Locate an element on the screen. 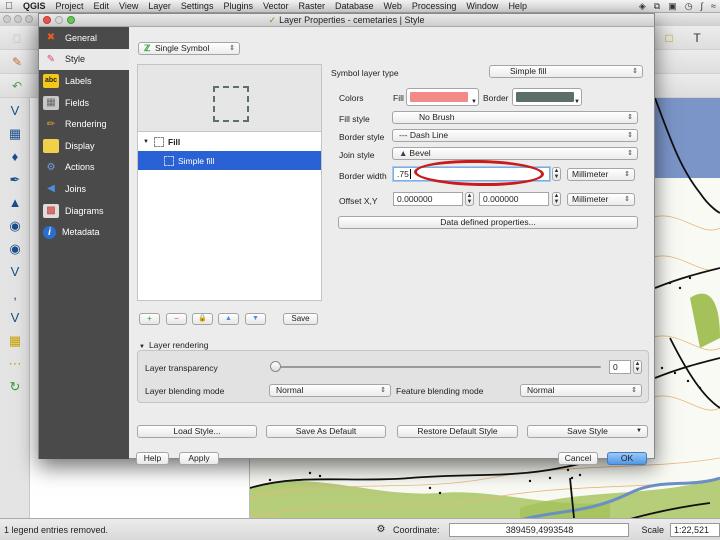 The height and width of the screenshot is (540, 720). menu-help: Help is located at coordinates (517, 6).